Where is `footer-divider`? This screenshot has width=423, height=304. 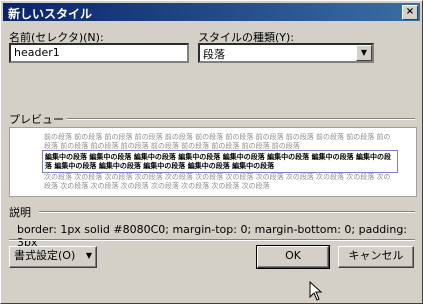
footer-divider is located at coordinates (212, 240).